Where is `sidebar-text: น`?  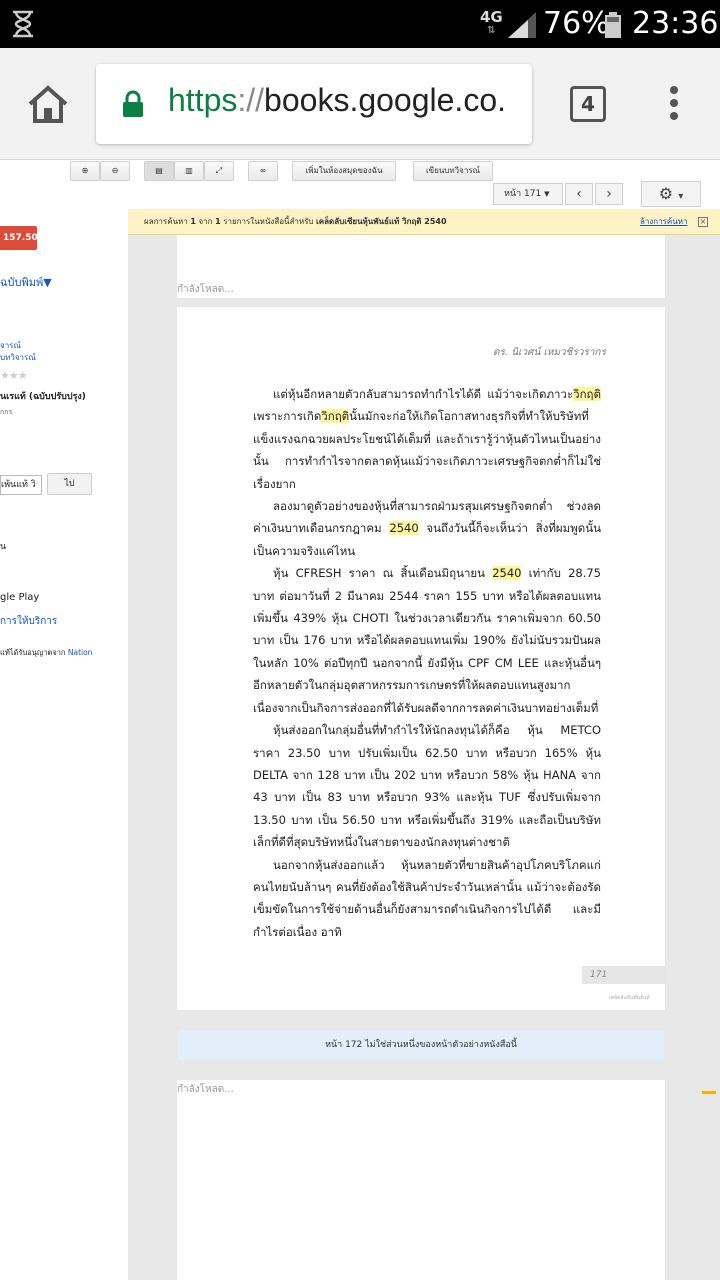
sidebar-text: น is located at coordinates (3, 547).